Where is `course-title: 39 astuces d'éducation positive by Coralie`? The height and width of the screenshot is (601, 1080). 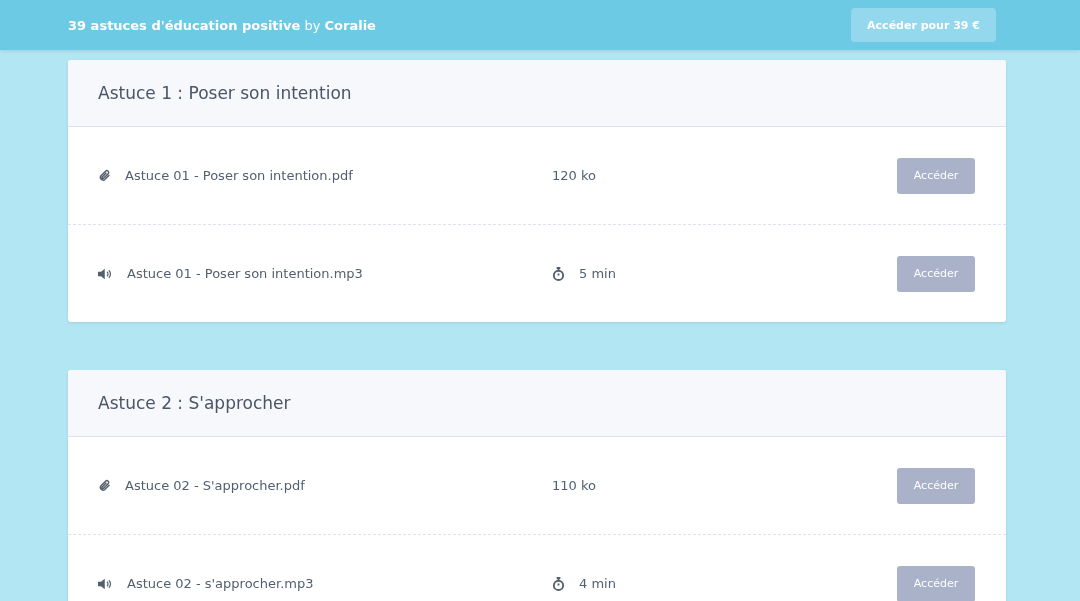
course-title: 39 astuces d'éducation positive by Coralie is located at coordinates (222, 25).